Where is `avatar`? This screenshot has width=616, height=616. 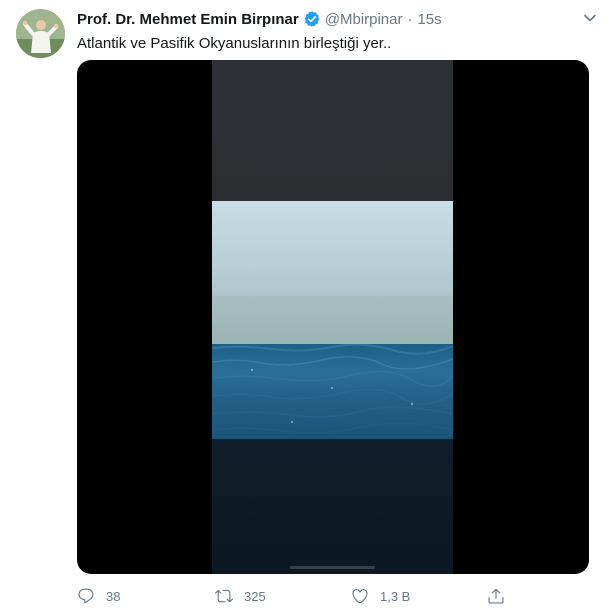
avatar is located at coordinates (40, 33).